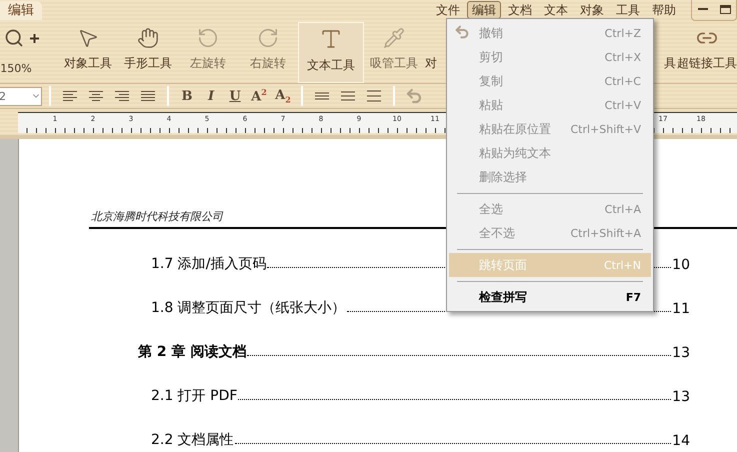 Image resolution: width=737 pixels, height=452 pixels. What do you see at coordinates (592, 10) in the screenshot?
I see `menu-bar-item: 对象` at bounding box center [592, 10].